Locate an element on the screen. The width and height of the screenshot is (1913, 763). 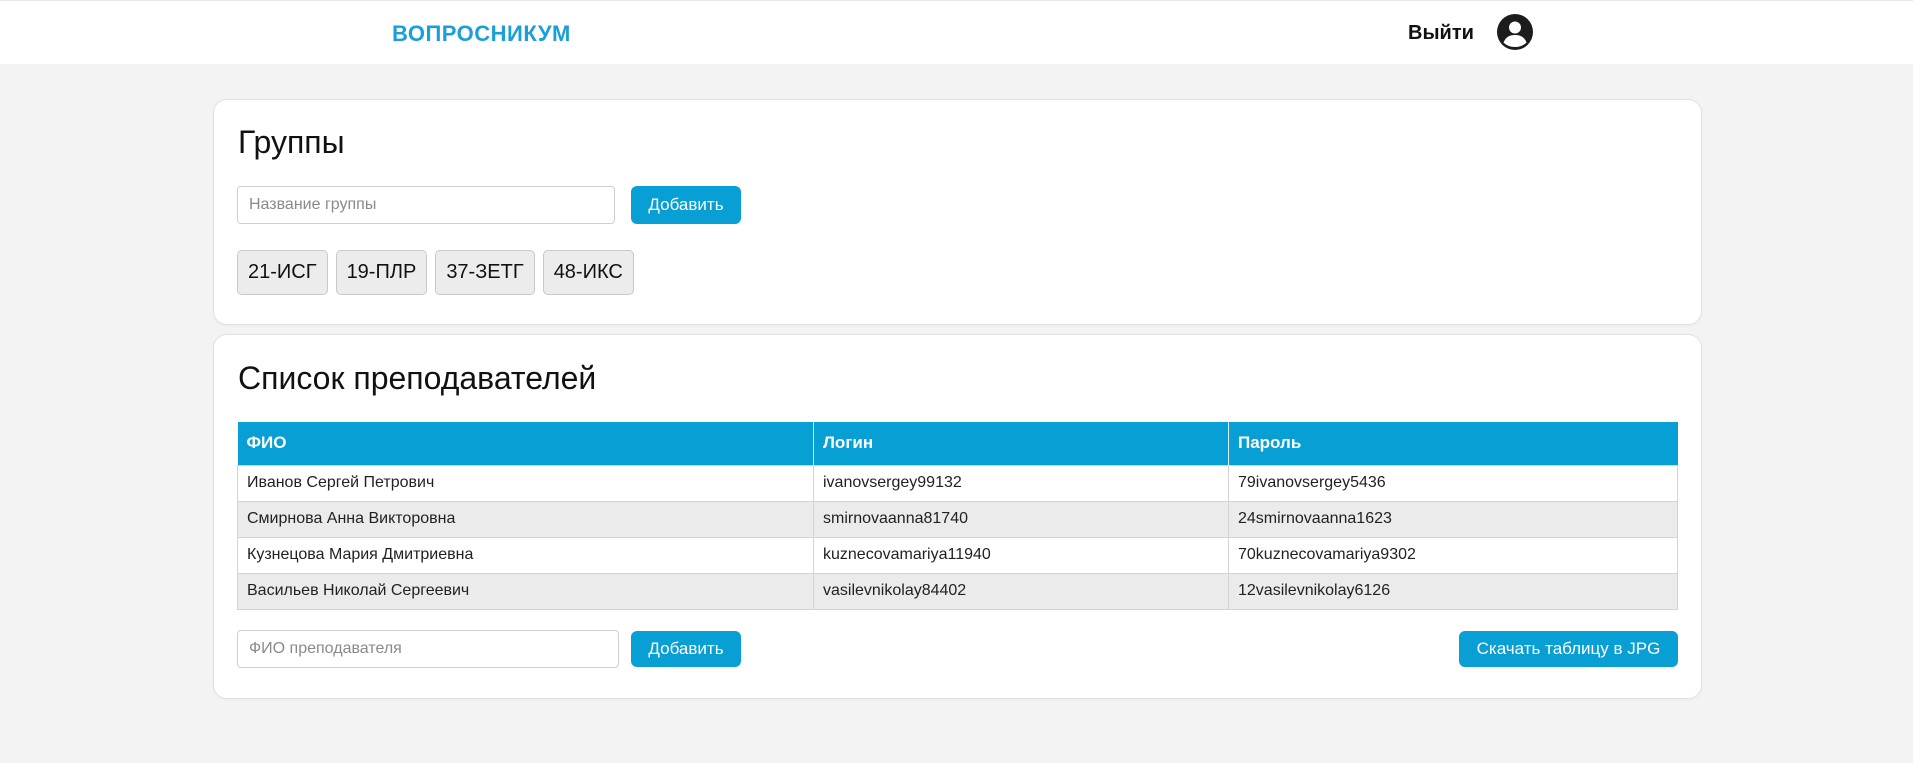
cell-fio: Иванов Сергей Петрович is located at coordinates (525, 483).